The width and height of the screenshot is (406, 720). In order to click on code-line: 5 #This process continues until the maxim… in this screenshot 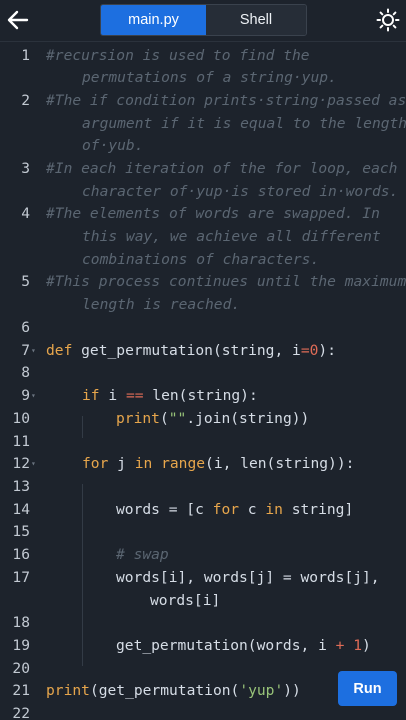, I will do `click(213, 281)`.